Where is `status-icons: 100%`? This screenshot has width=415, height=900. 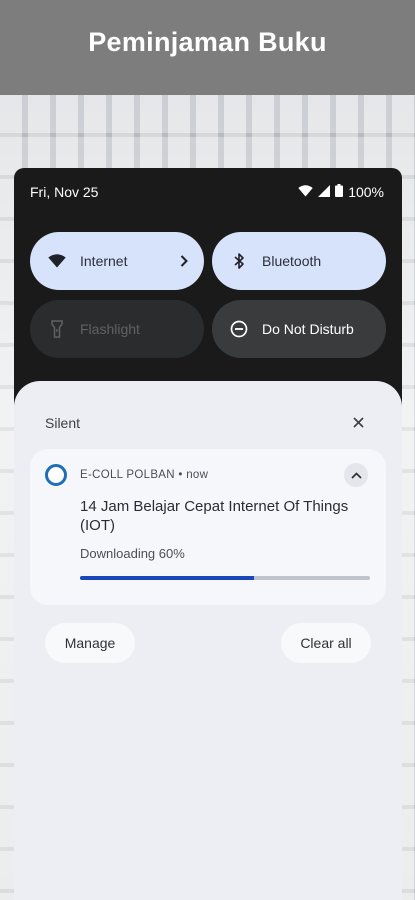 status-icons: 100% is located at coordinates (341, 192).